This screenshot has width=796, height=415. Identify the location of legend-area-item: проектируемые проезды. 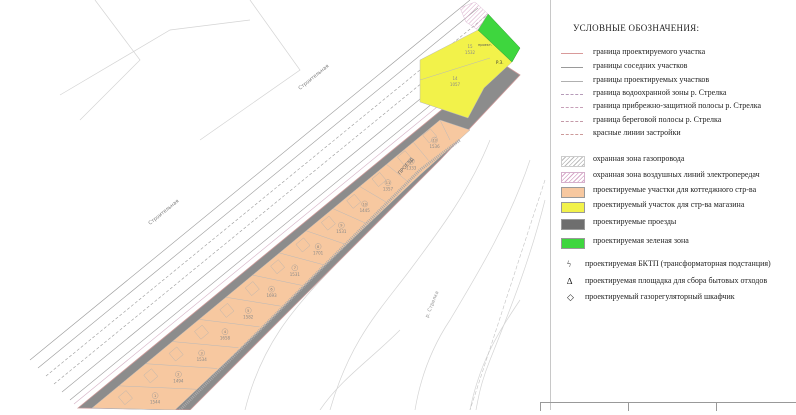
(673, 223).